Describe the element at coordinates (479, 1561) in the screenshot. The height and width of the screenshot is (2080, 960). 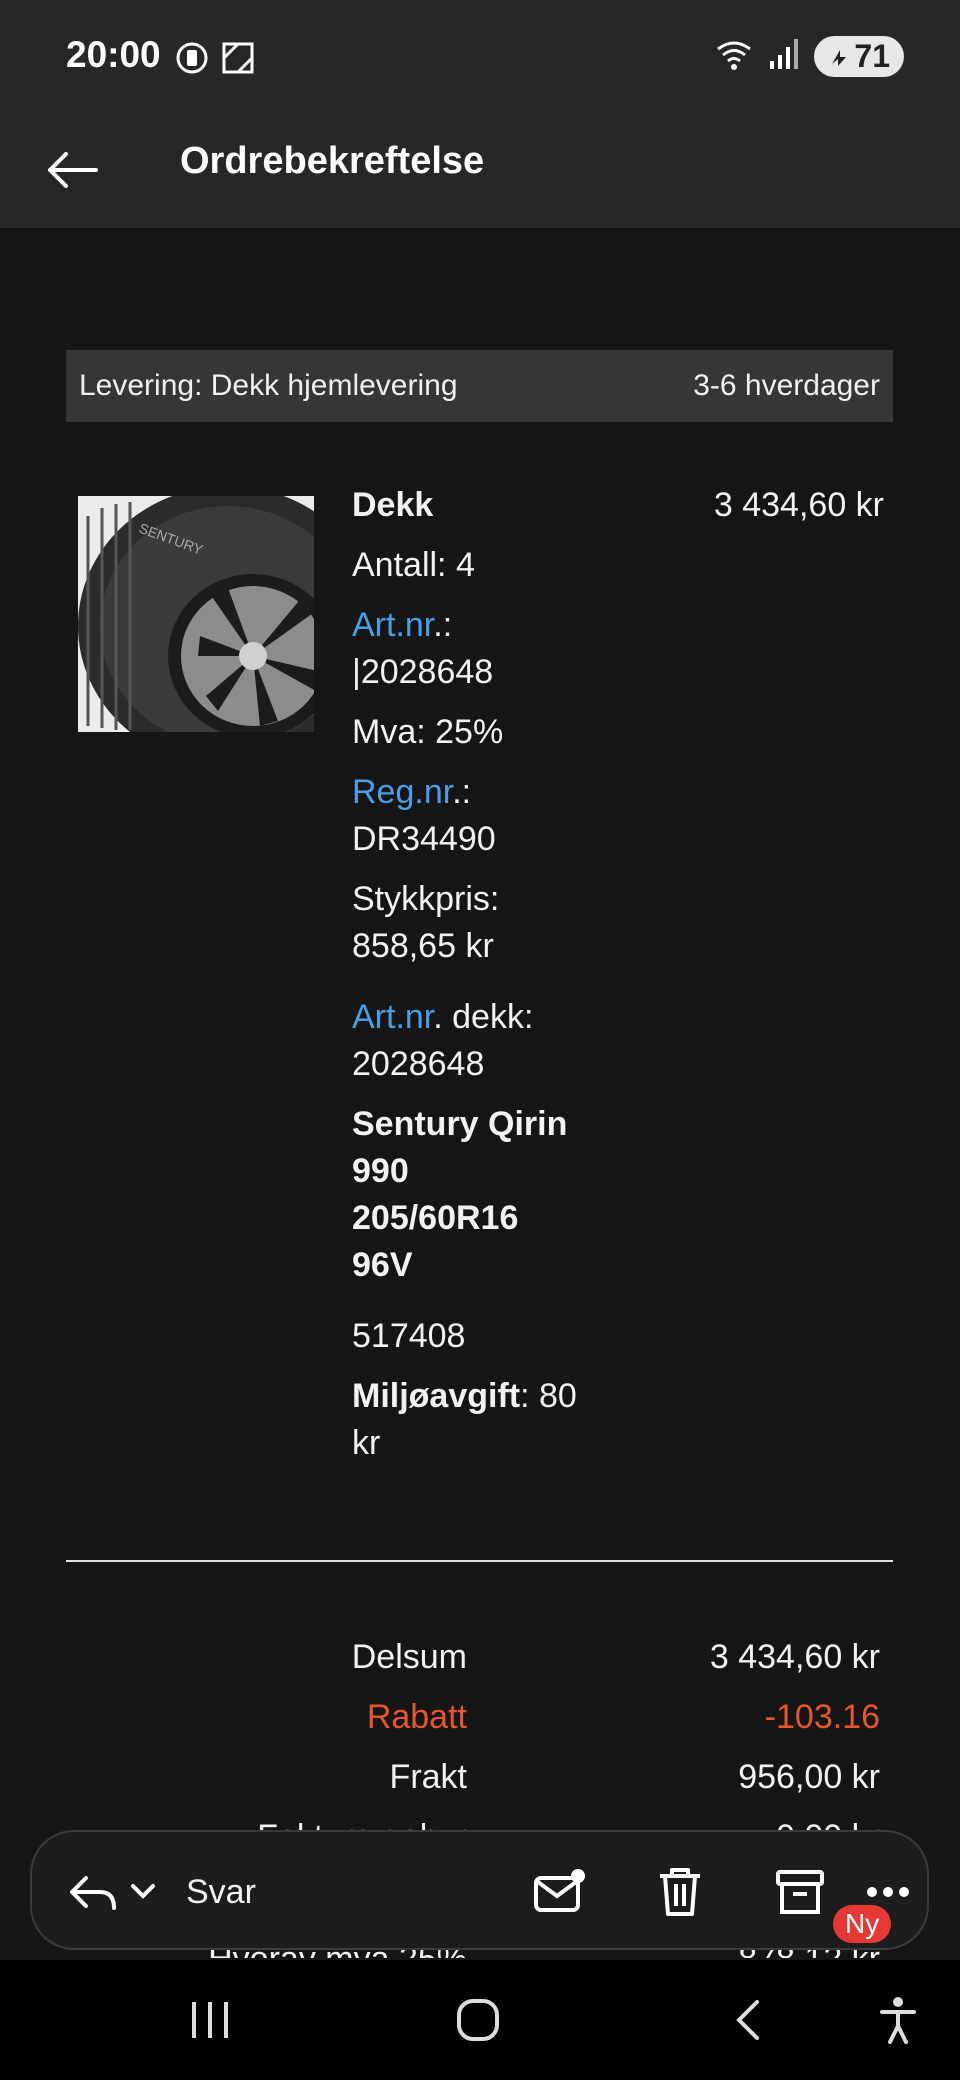
I see `divider` at that location.